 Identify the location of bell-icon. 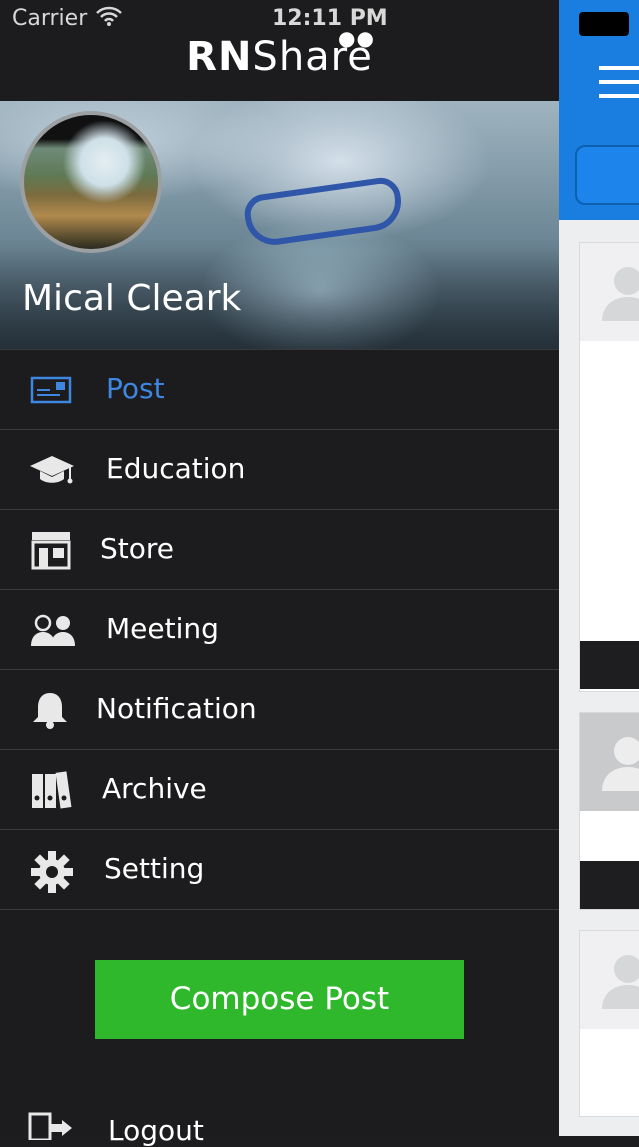
(51, 709).